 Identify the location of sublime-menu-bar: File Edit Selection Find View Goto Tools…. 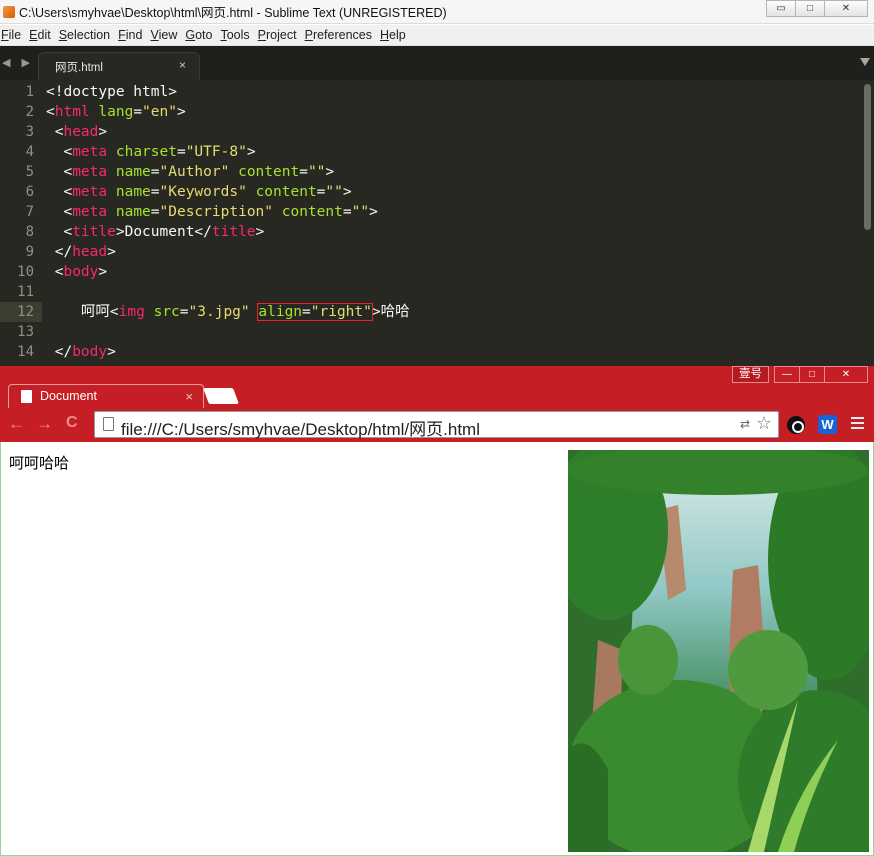
(437, 35).